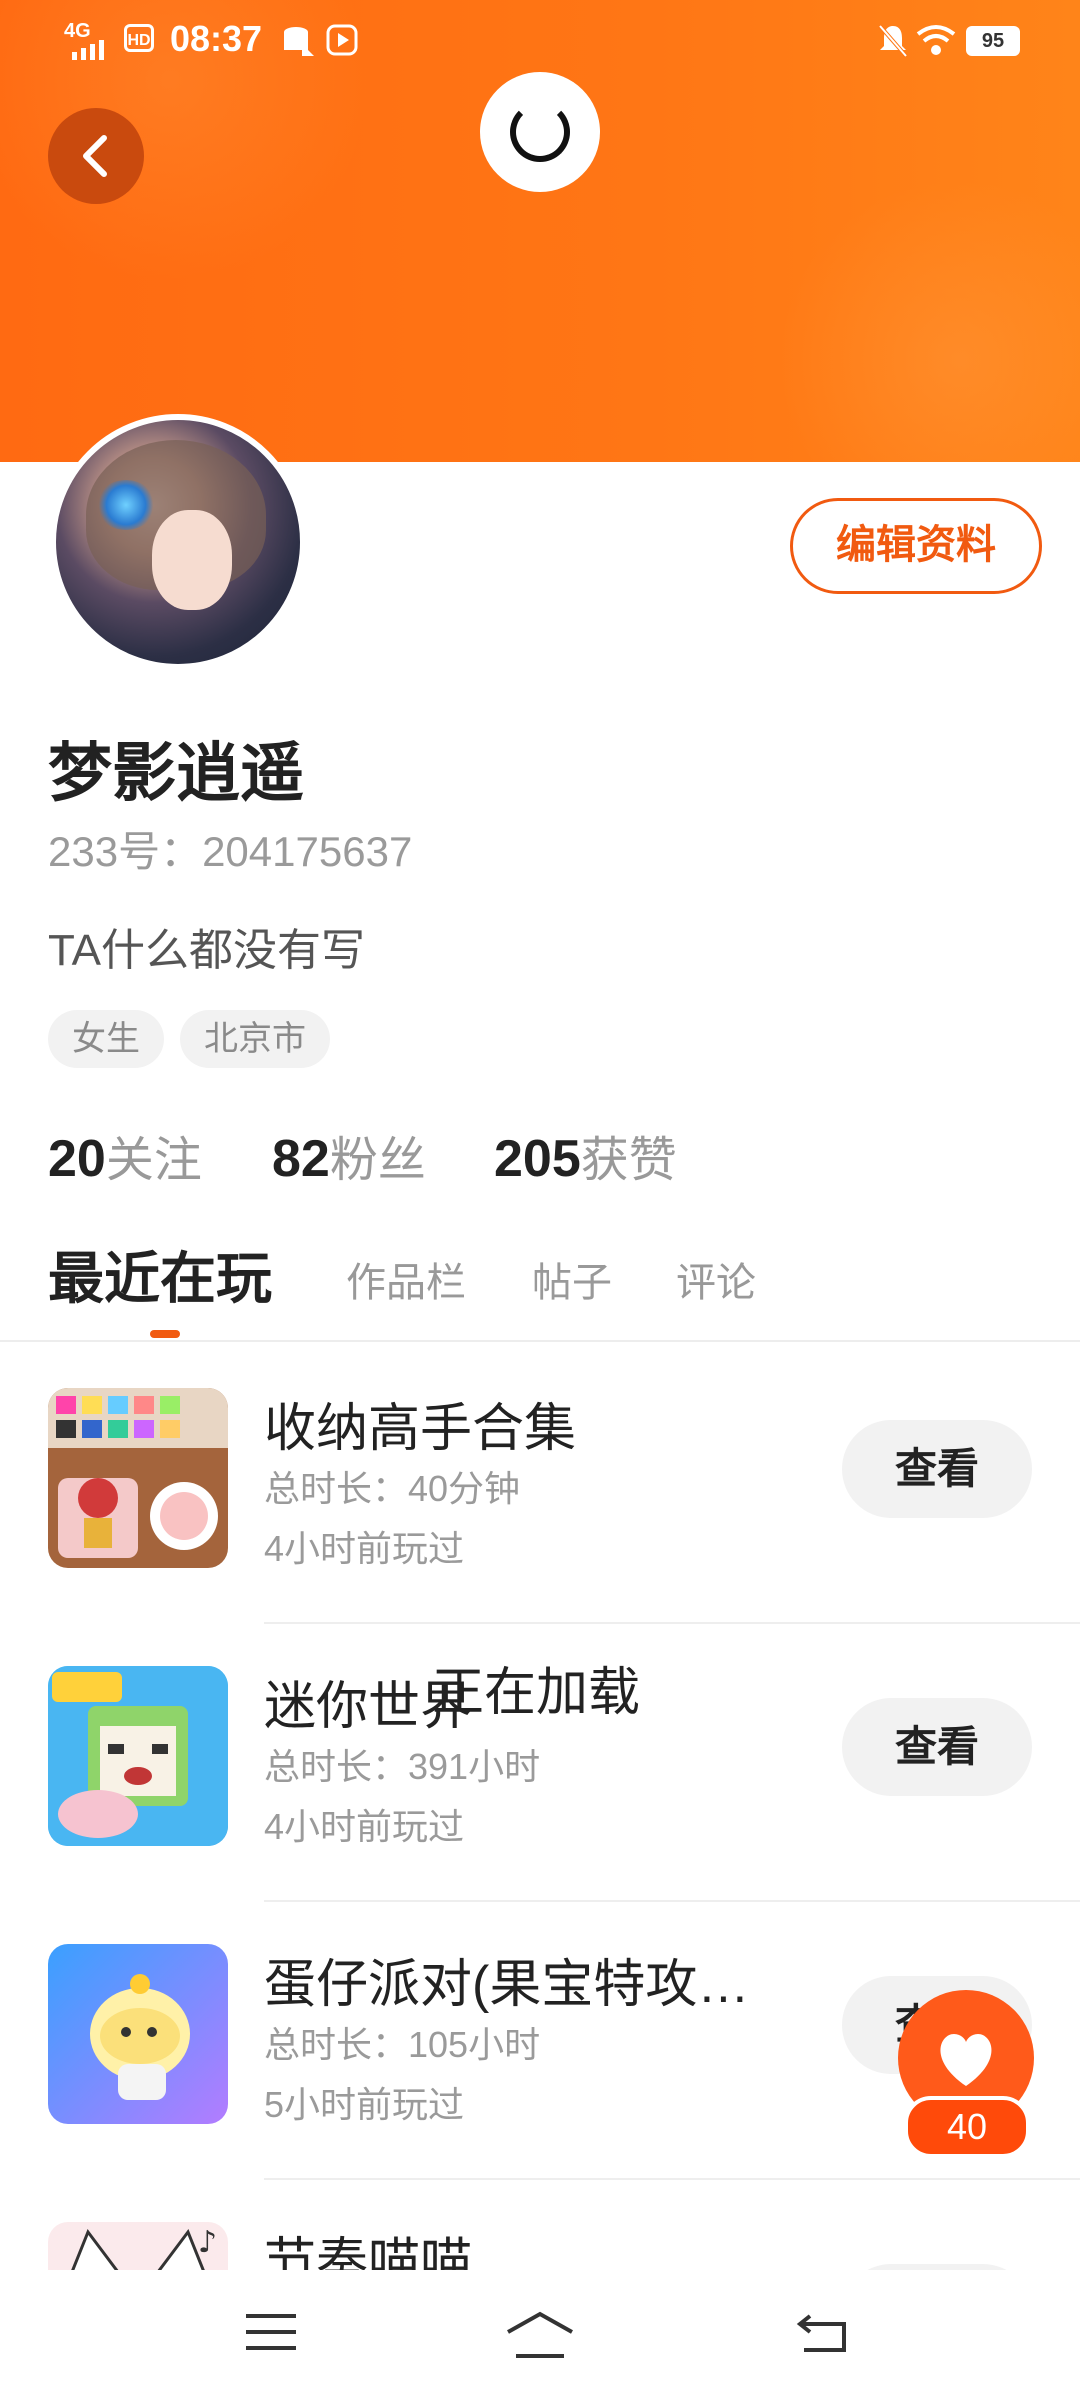  Describe the element at coordinates (993, 41) in the screenshot. I see `battery-indicator: 95` at that location.